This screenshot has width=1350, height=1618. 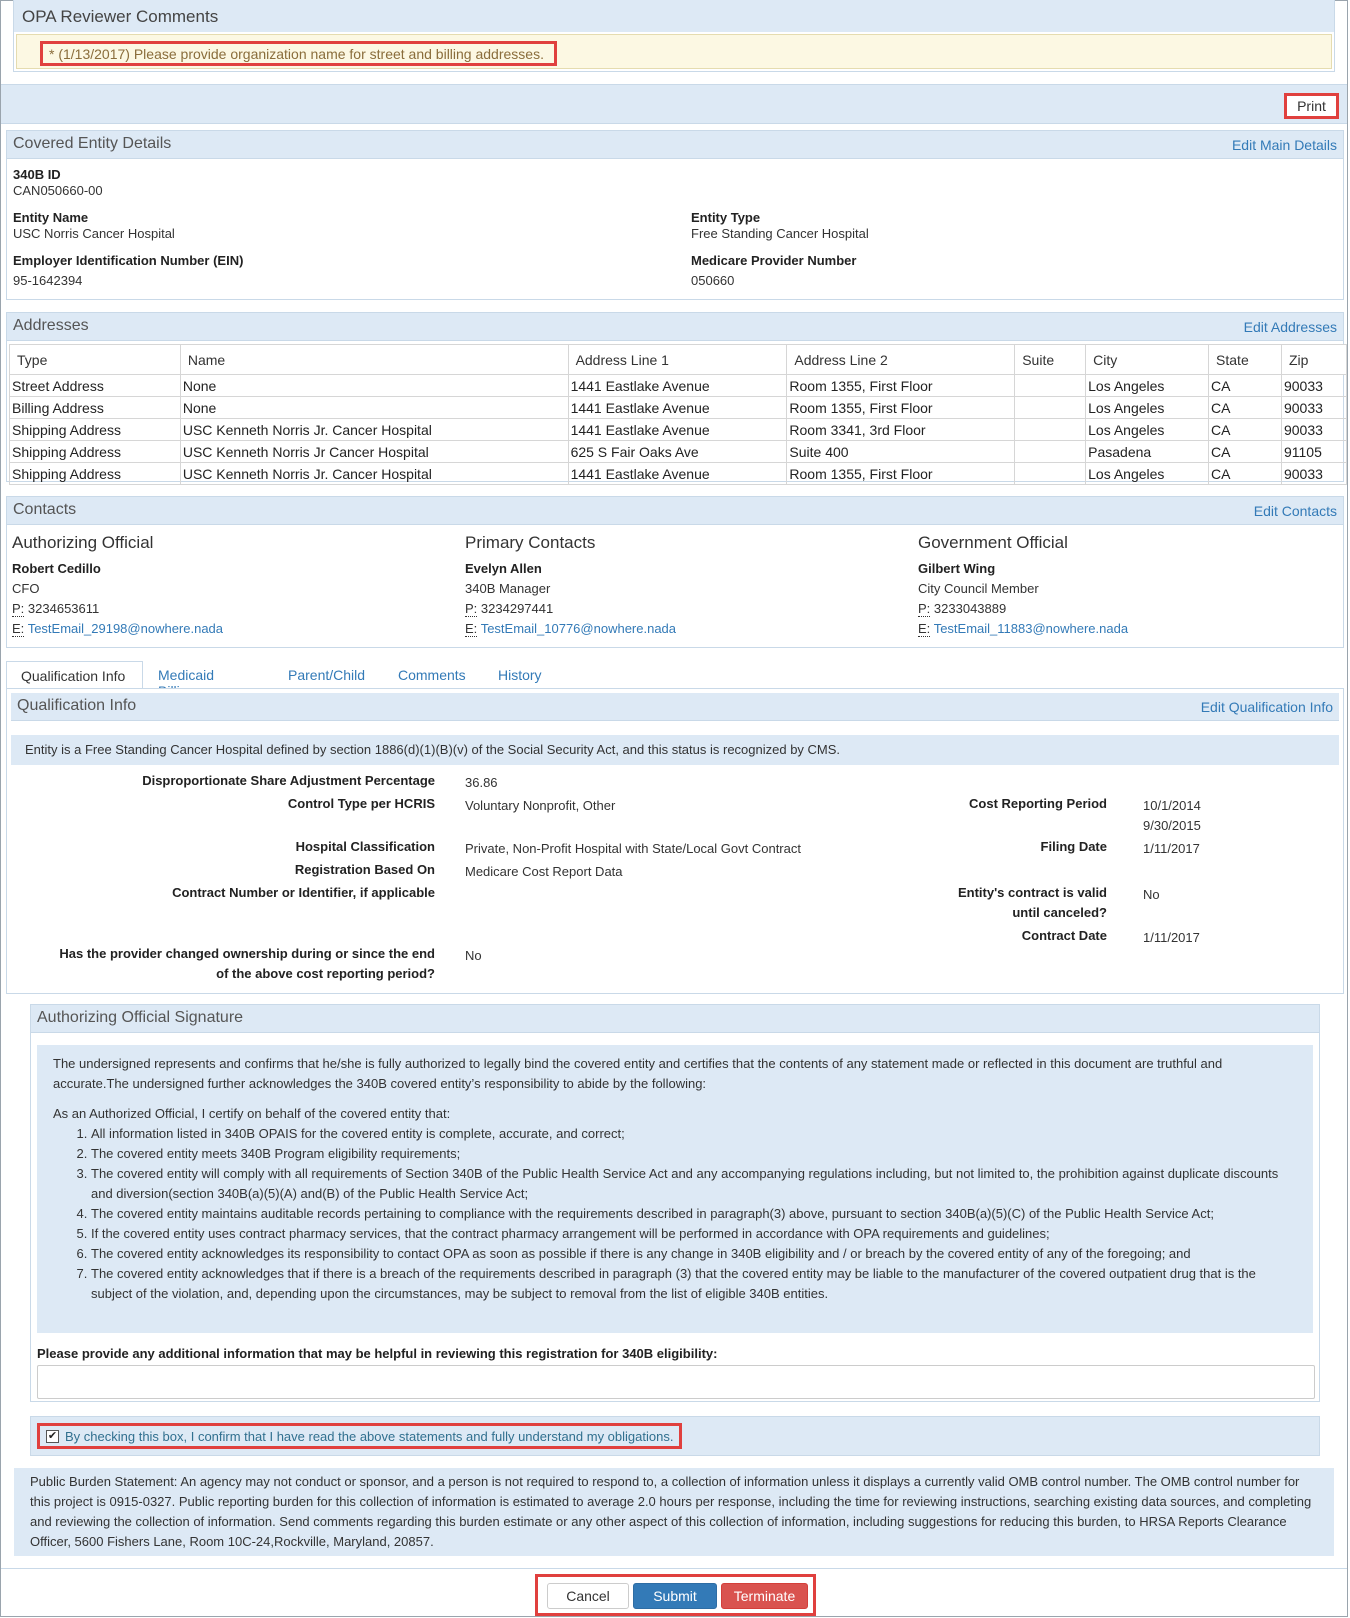 What do you see at coordinates (374, 359) in the screenshot?
I see `column-header: Name` at bounding box center [374, 359].